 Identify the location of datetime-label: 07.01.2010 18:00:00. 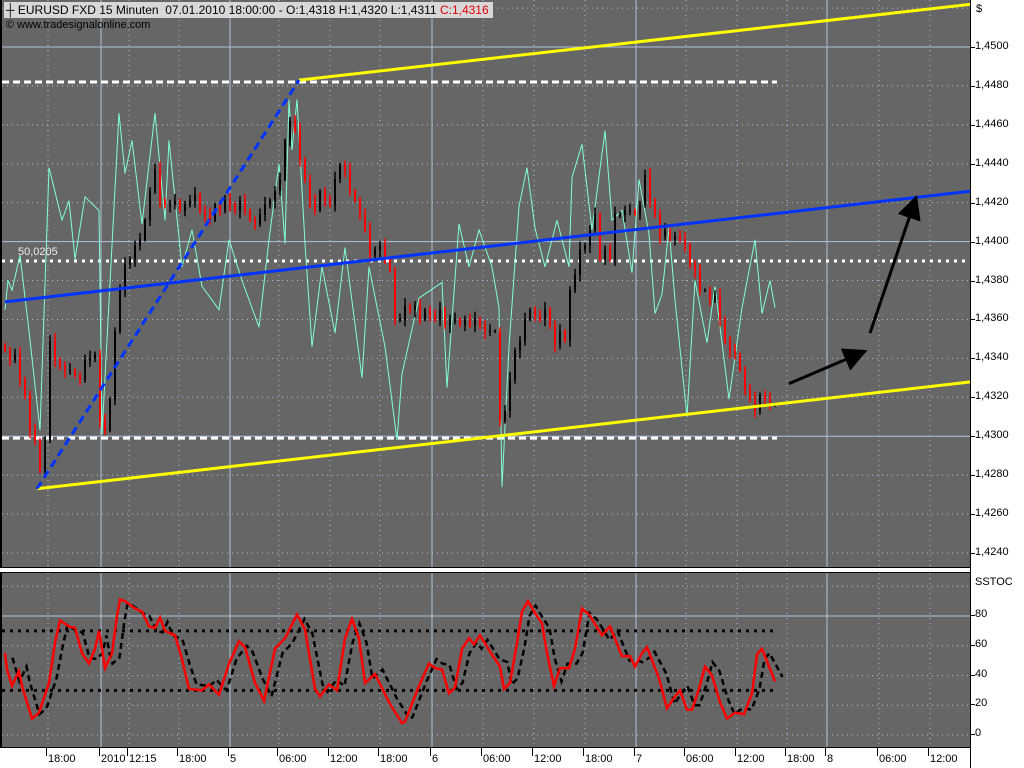
(220, 10).